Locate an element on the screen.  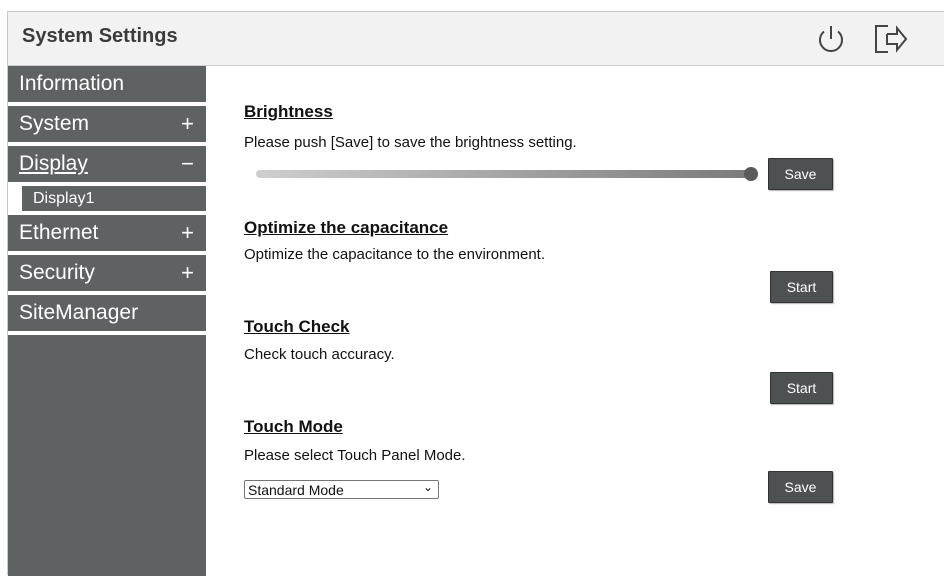
touch-mode-select: Standard Mode ⌄ is located at coordinates (341, 489).